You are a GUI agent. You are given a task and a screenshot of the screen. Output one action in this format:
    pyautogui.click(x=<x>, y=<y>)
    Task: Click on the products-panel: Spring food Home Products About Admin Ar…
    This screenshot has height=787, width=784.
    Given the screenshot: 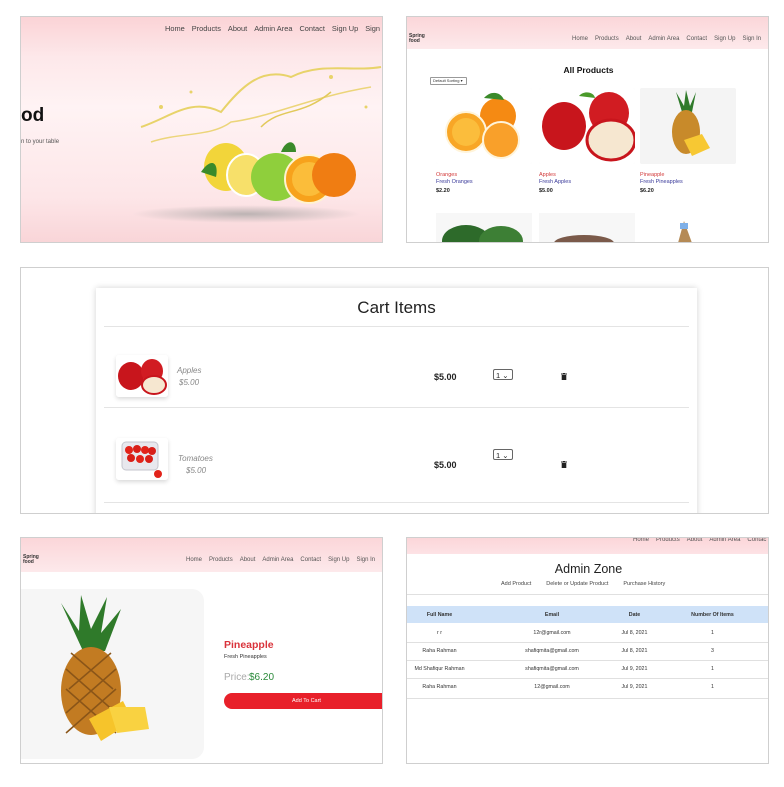 What is the action you would take?
    pyautogui.click(x=587, y=129)
    